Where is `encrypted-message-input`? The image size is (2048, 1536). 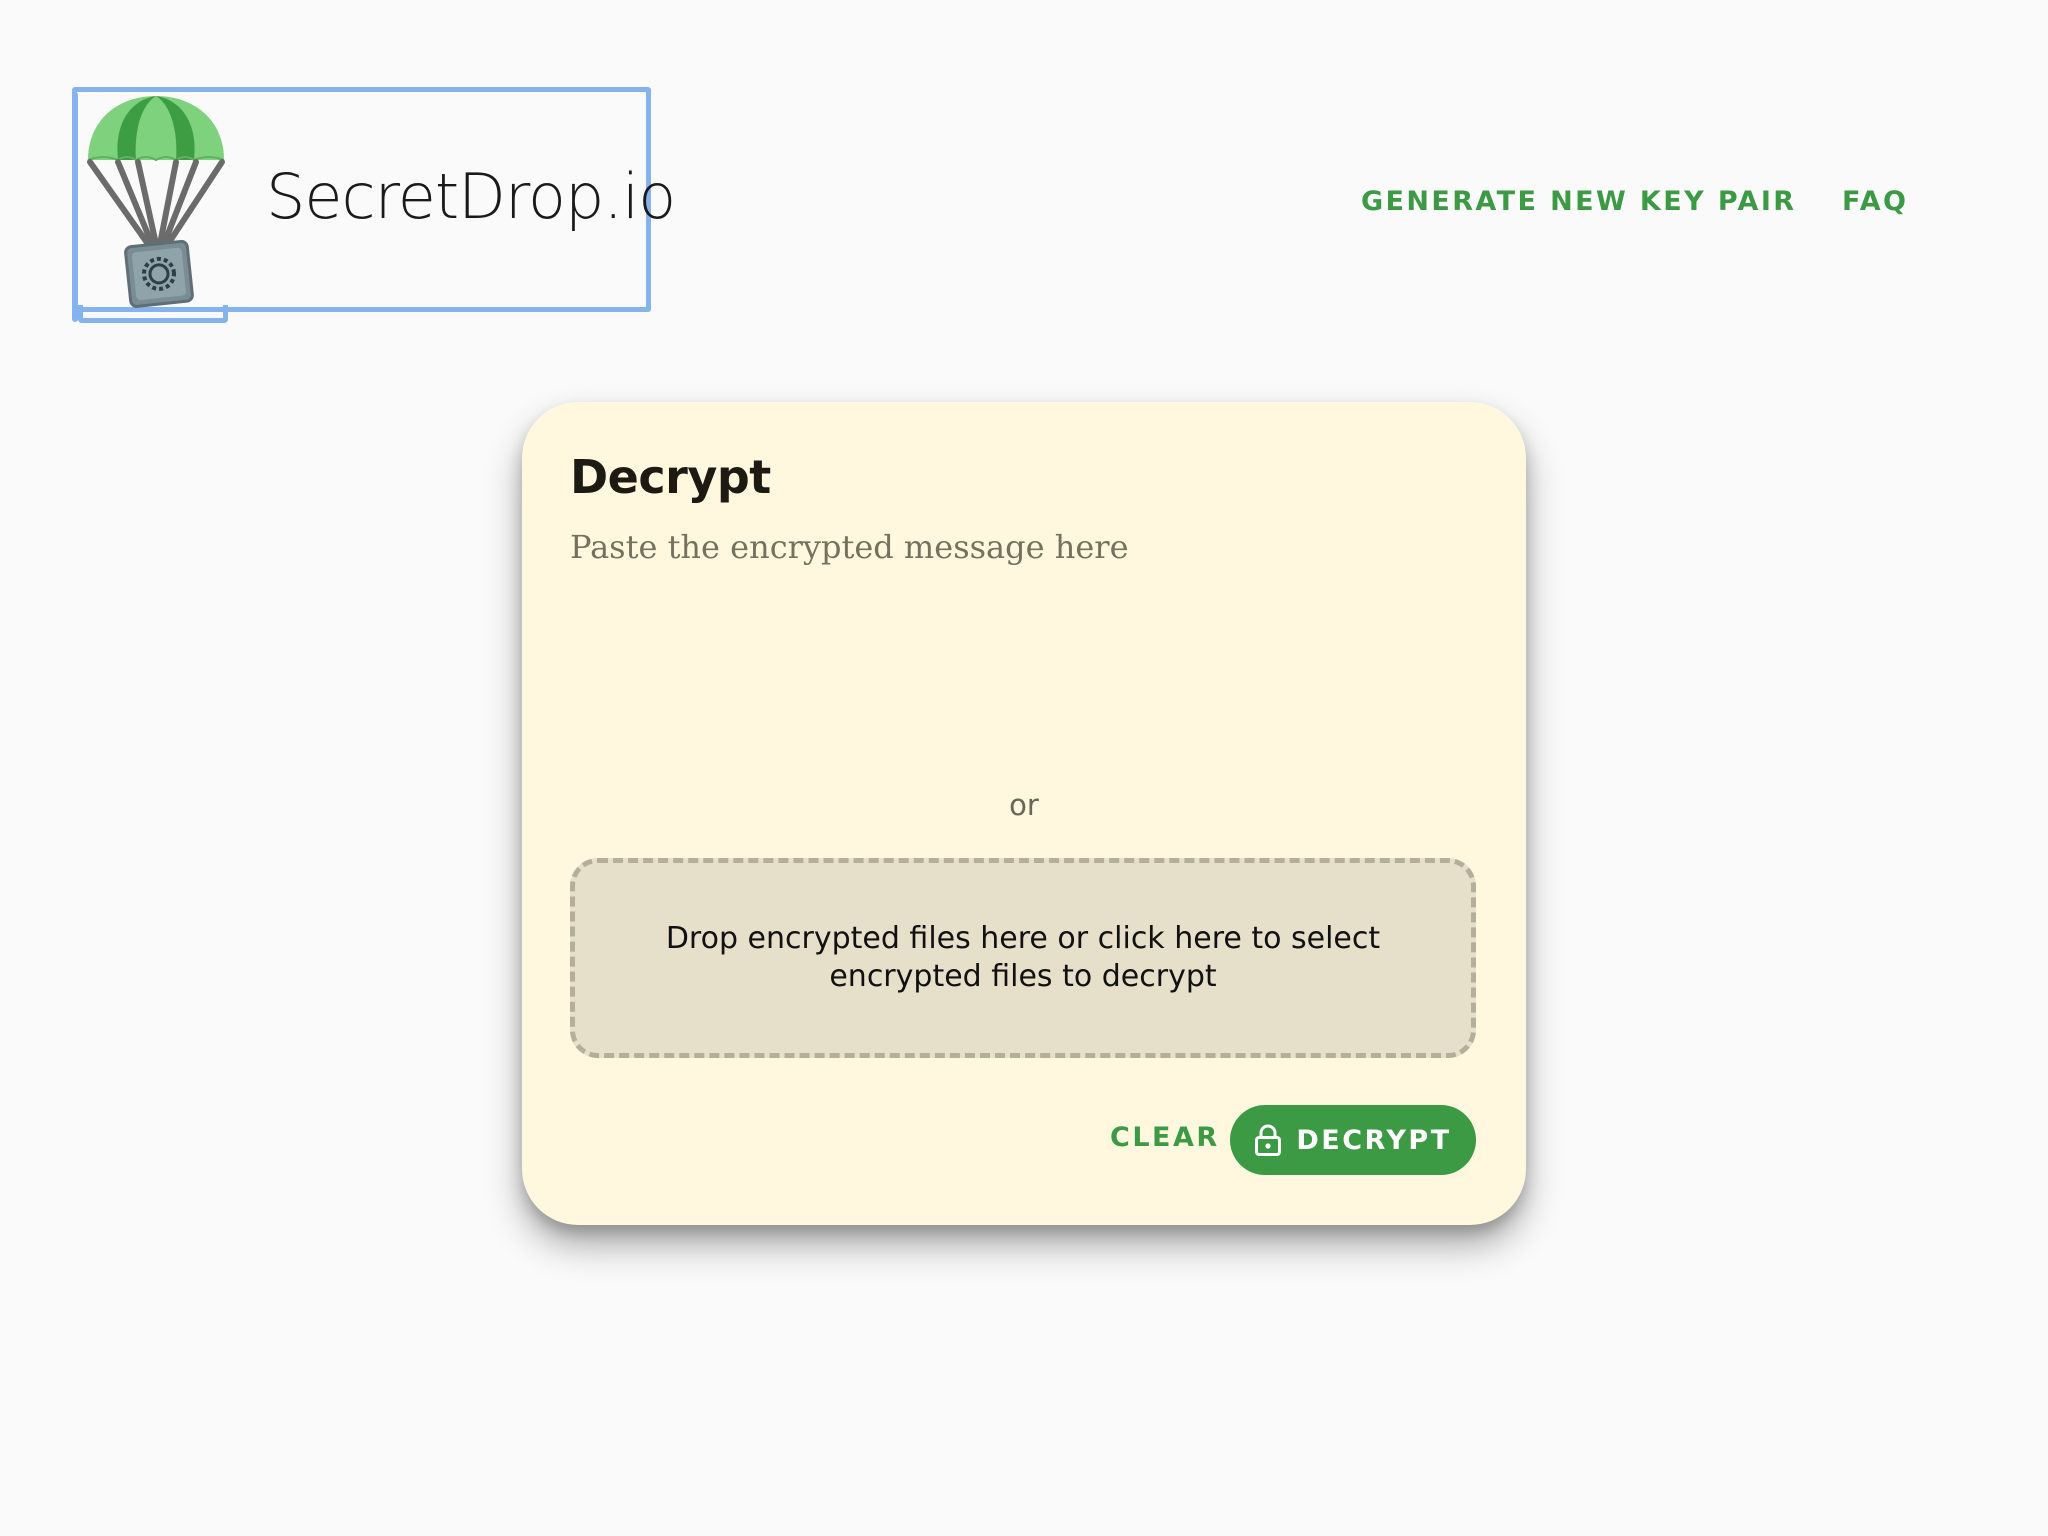
encrypted-message-input is located at coordinates (1023, 653).